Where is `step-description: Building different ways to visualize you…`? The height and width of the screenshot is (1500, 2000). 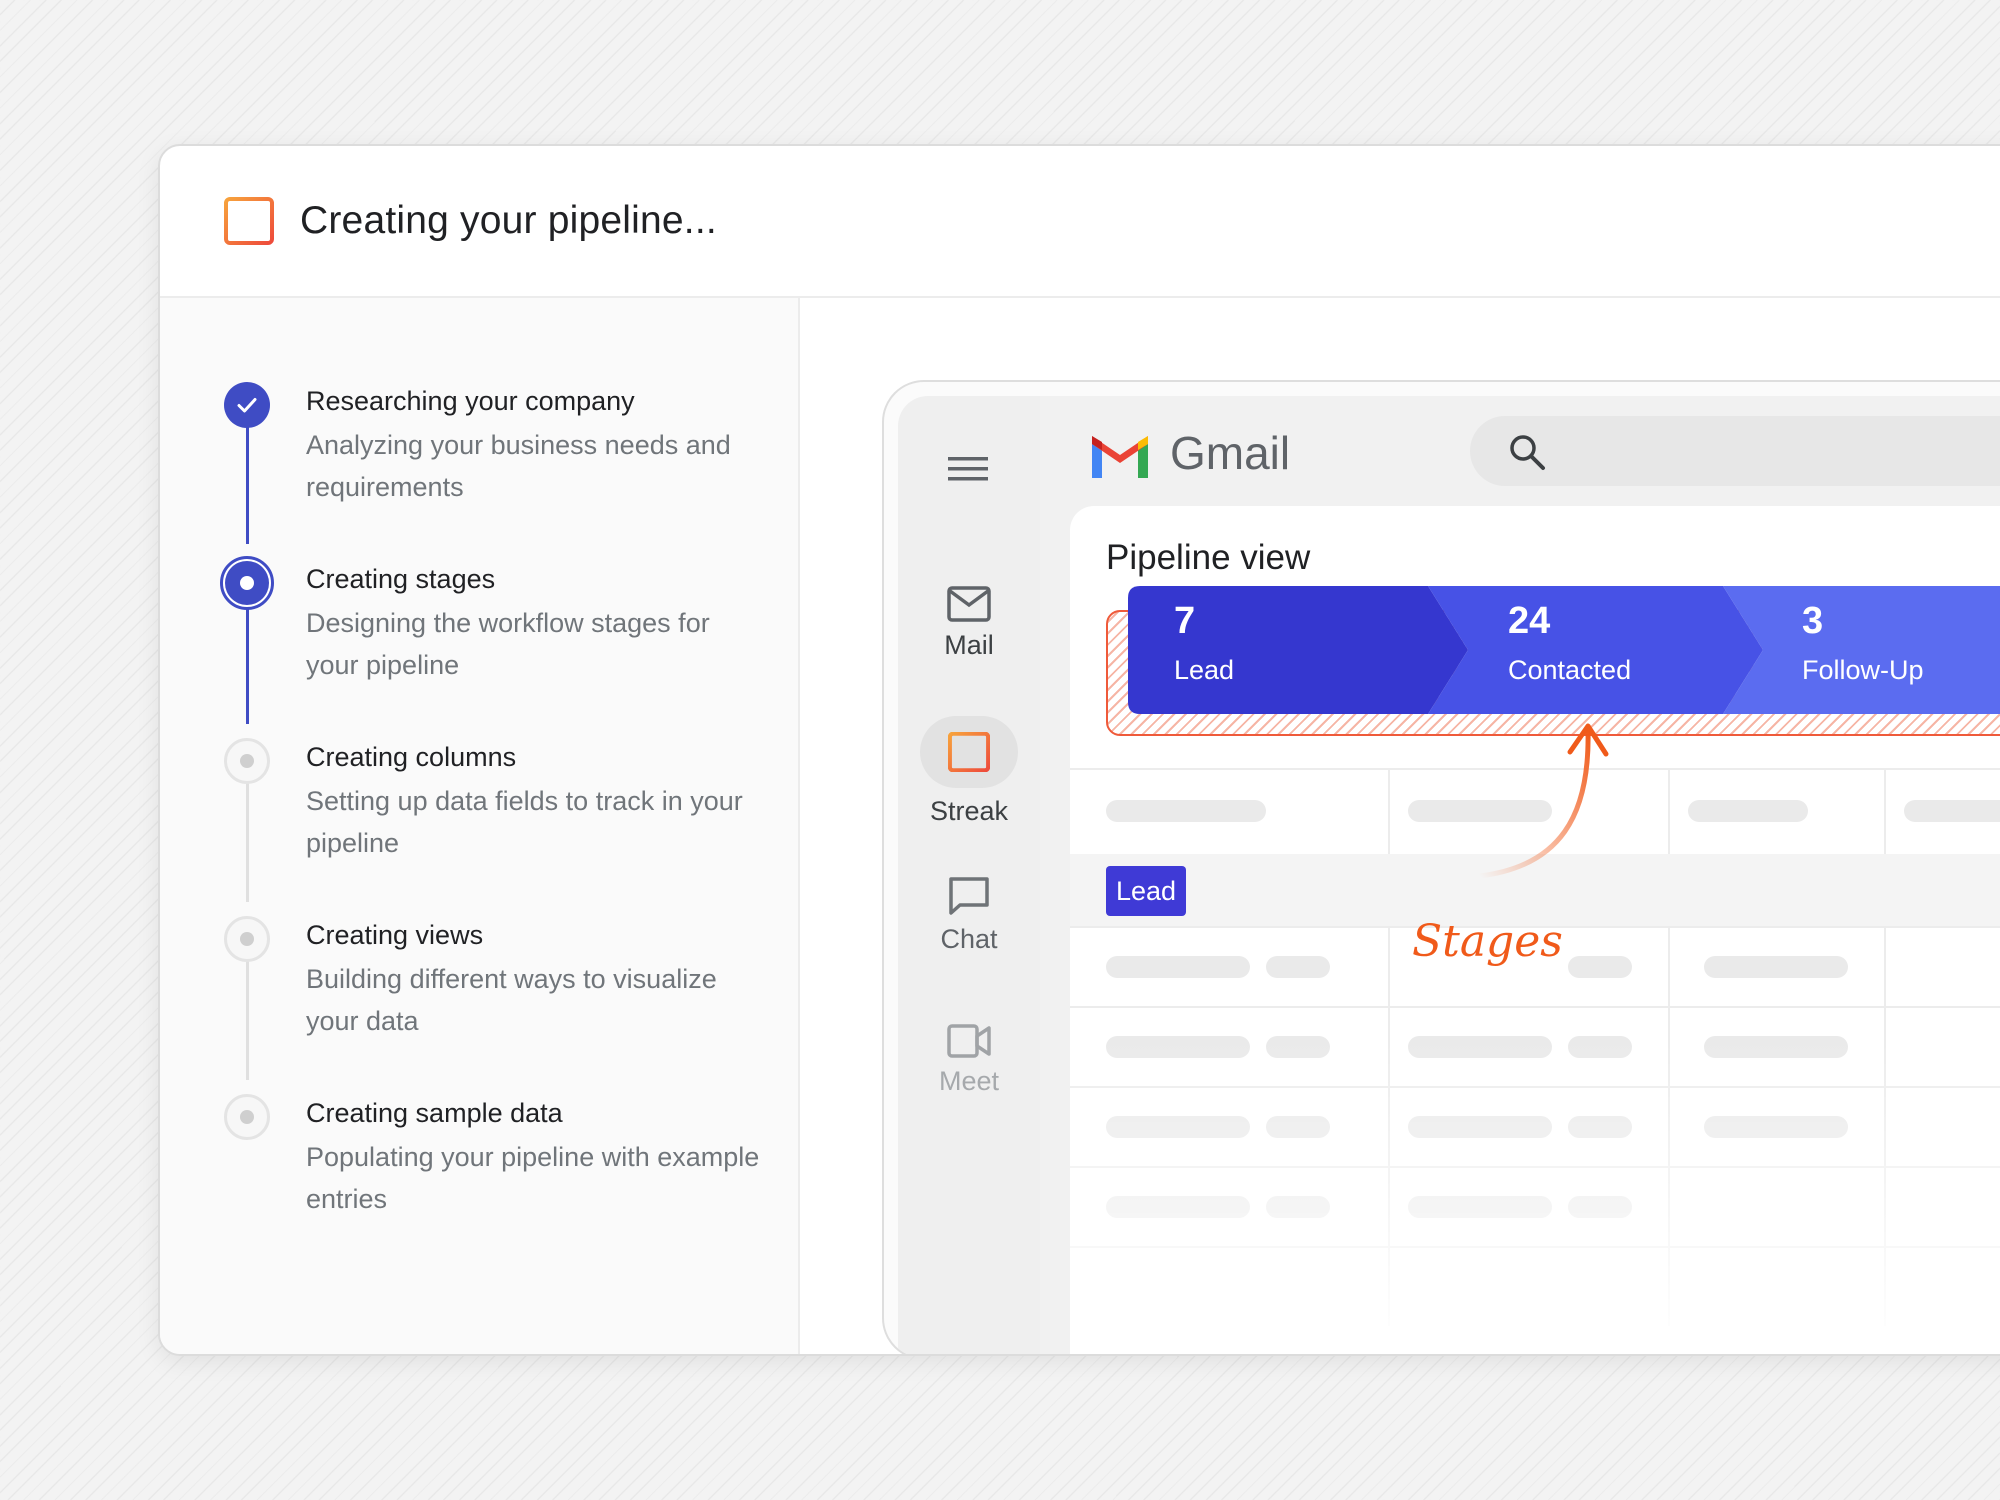
step-description: Building different ways to visualize you… is located at coordinates (511, 1000).